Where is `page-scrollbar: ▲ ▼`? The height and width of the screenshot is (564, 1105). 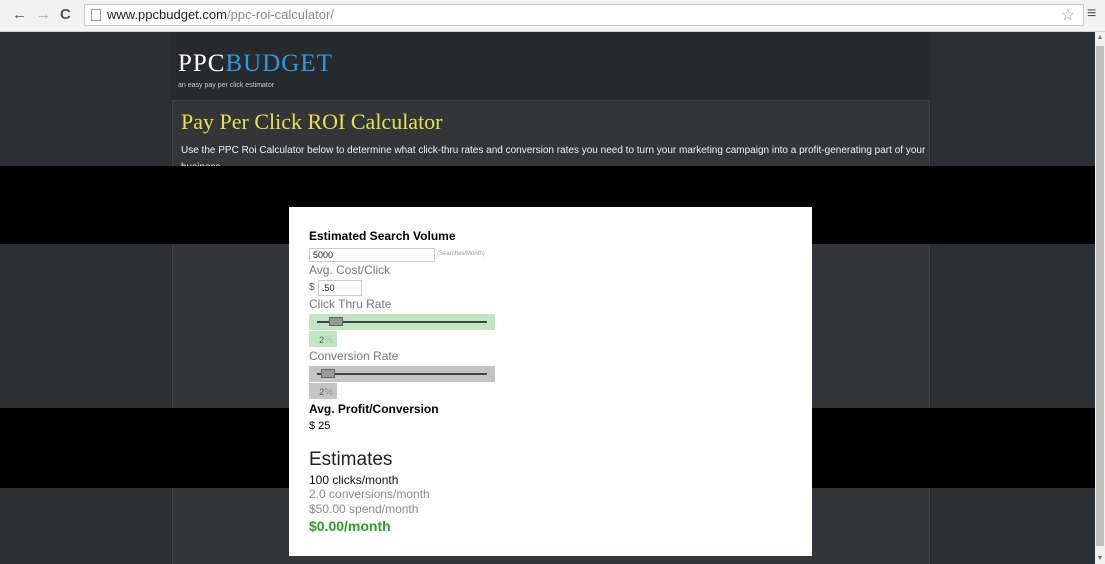 page-scrollbar: ▲ ▼ is located at coordinates (1100, 298).